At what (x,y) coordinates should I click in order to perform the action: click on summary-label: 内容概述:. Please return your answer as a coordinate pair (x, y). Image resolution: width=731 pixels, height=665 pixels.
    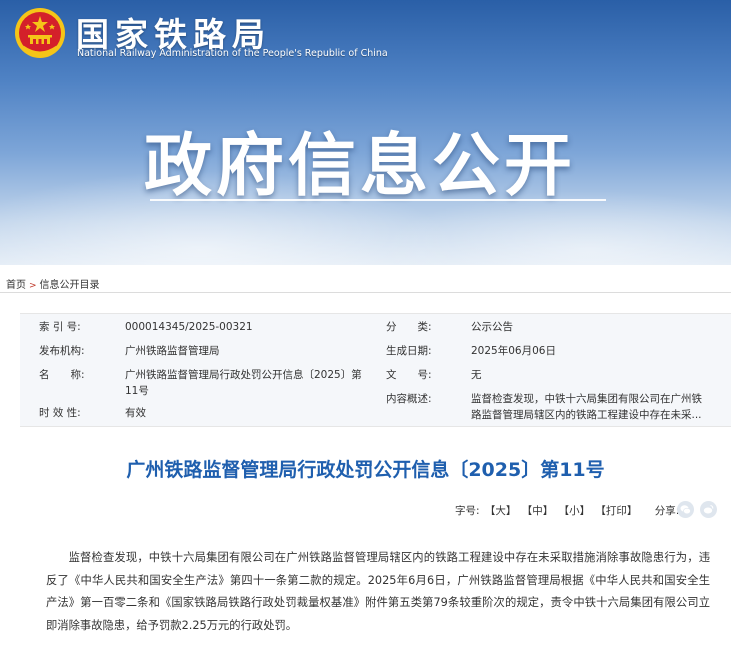
    Looking at the image, I should click on (409, 399).